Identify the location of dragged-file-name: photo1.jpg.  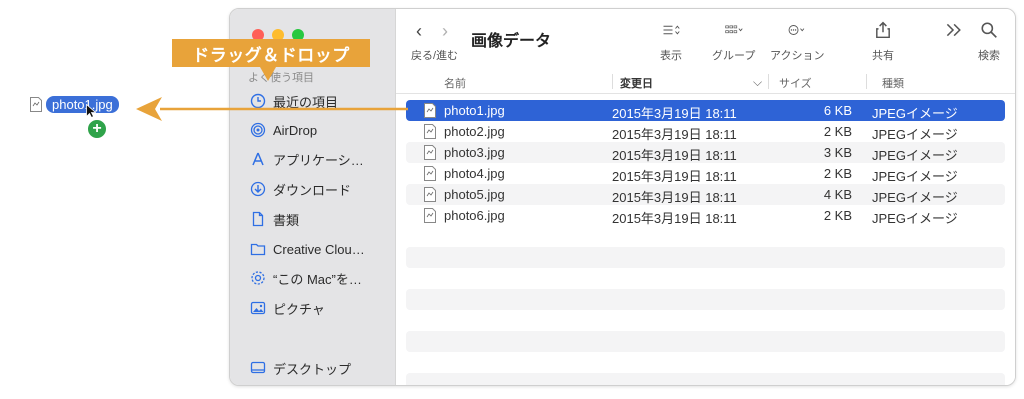
(82, 104).